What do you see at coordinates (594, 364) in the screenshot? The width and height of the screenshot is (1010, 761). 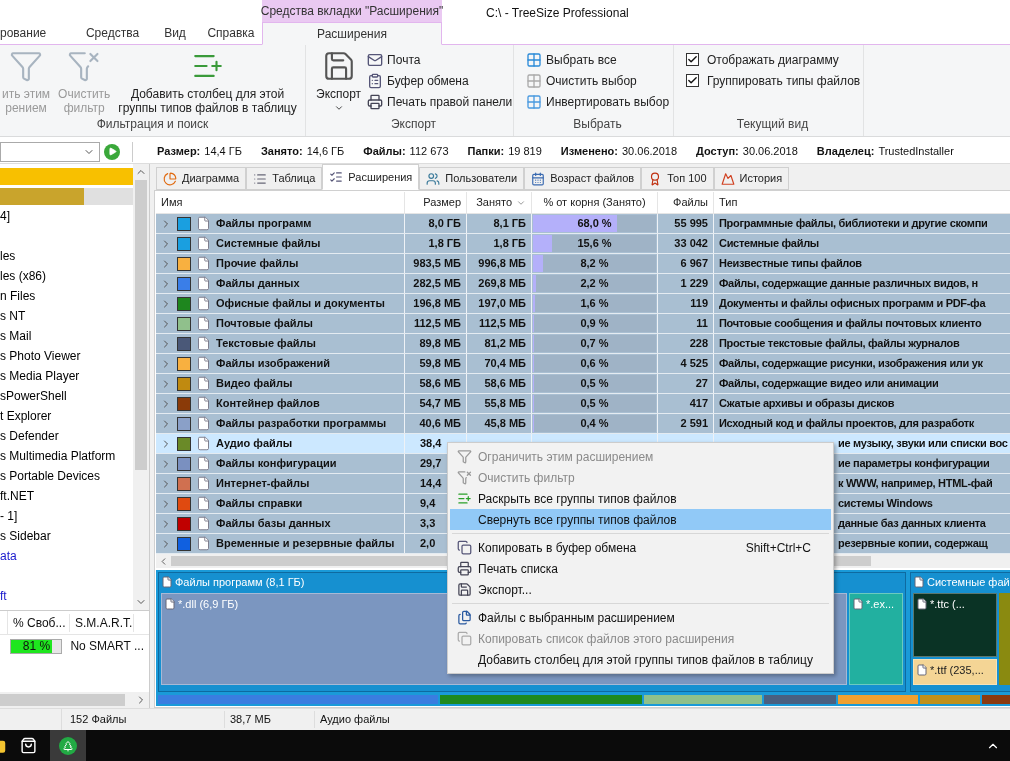 I see `percent-value: 0,6 %` at bounding box center [594, 364].